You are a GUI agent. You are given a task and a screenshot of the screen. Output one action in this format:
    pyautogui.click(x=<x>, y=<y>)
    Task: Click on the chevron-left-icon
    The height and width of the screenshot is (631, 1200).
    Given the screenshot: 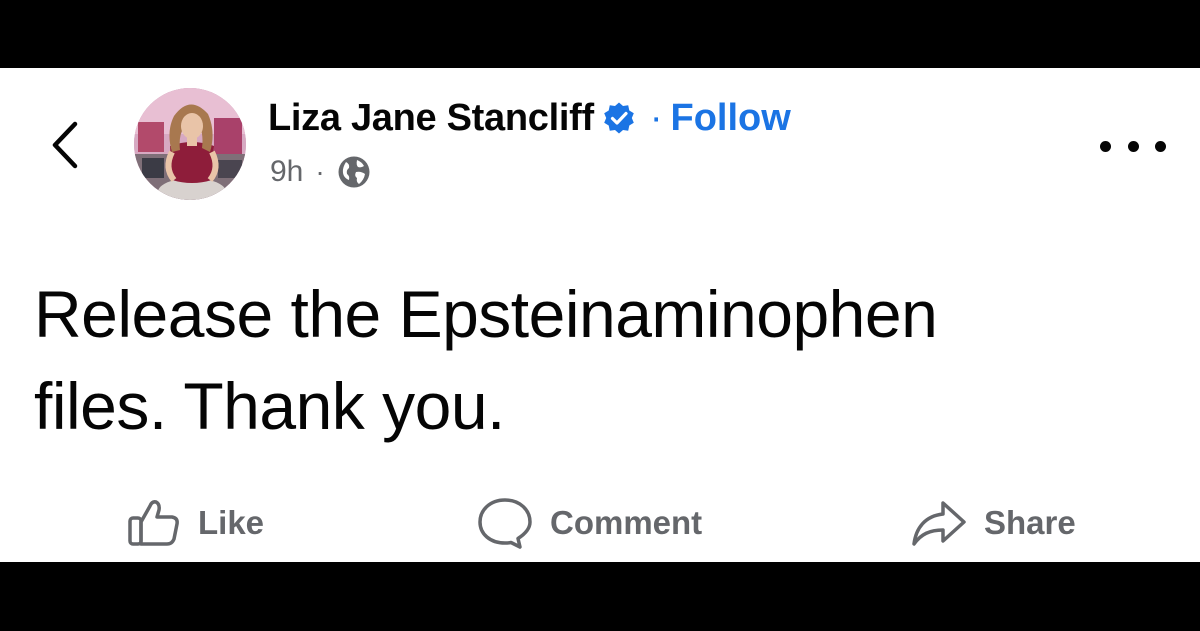 What is the action you would take?
    pyautogui.click(x=65, y=145)
    